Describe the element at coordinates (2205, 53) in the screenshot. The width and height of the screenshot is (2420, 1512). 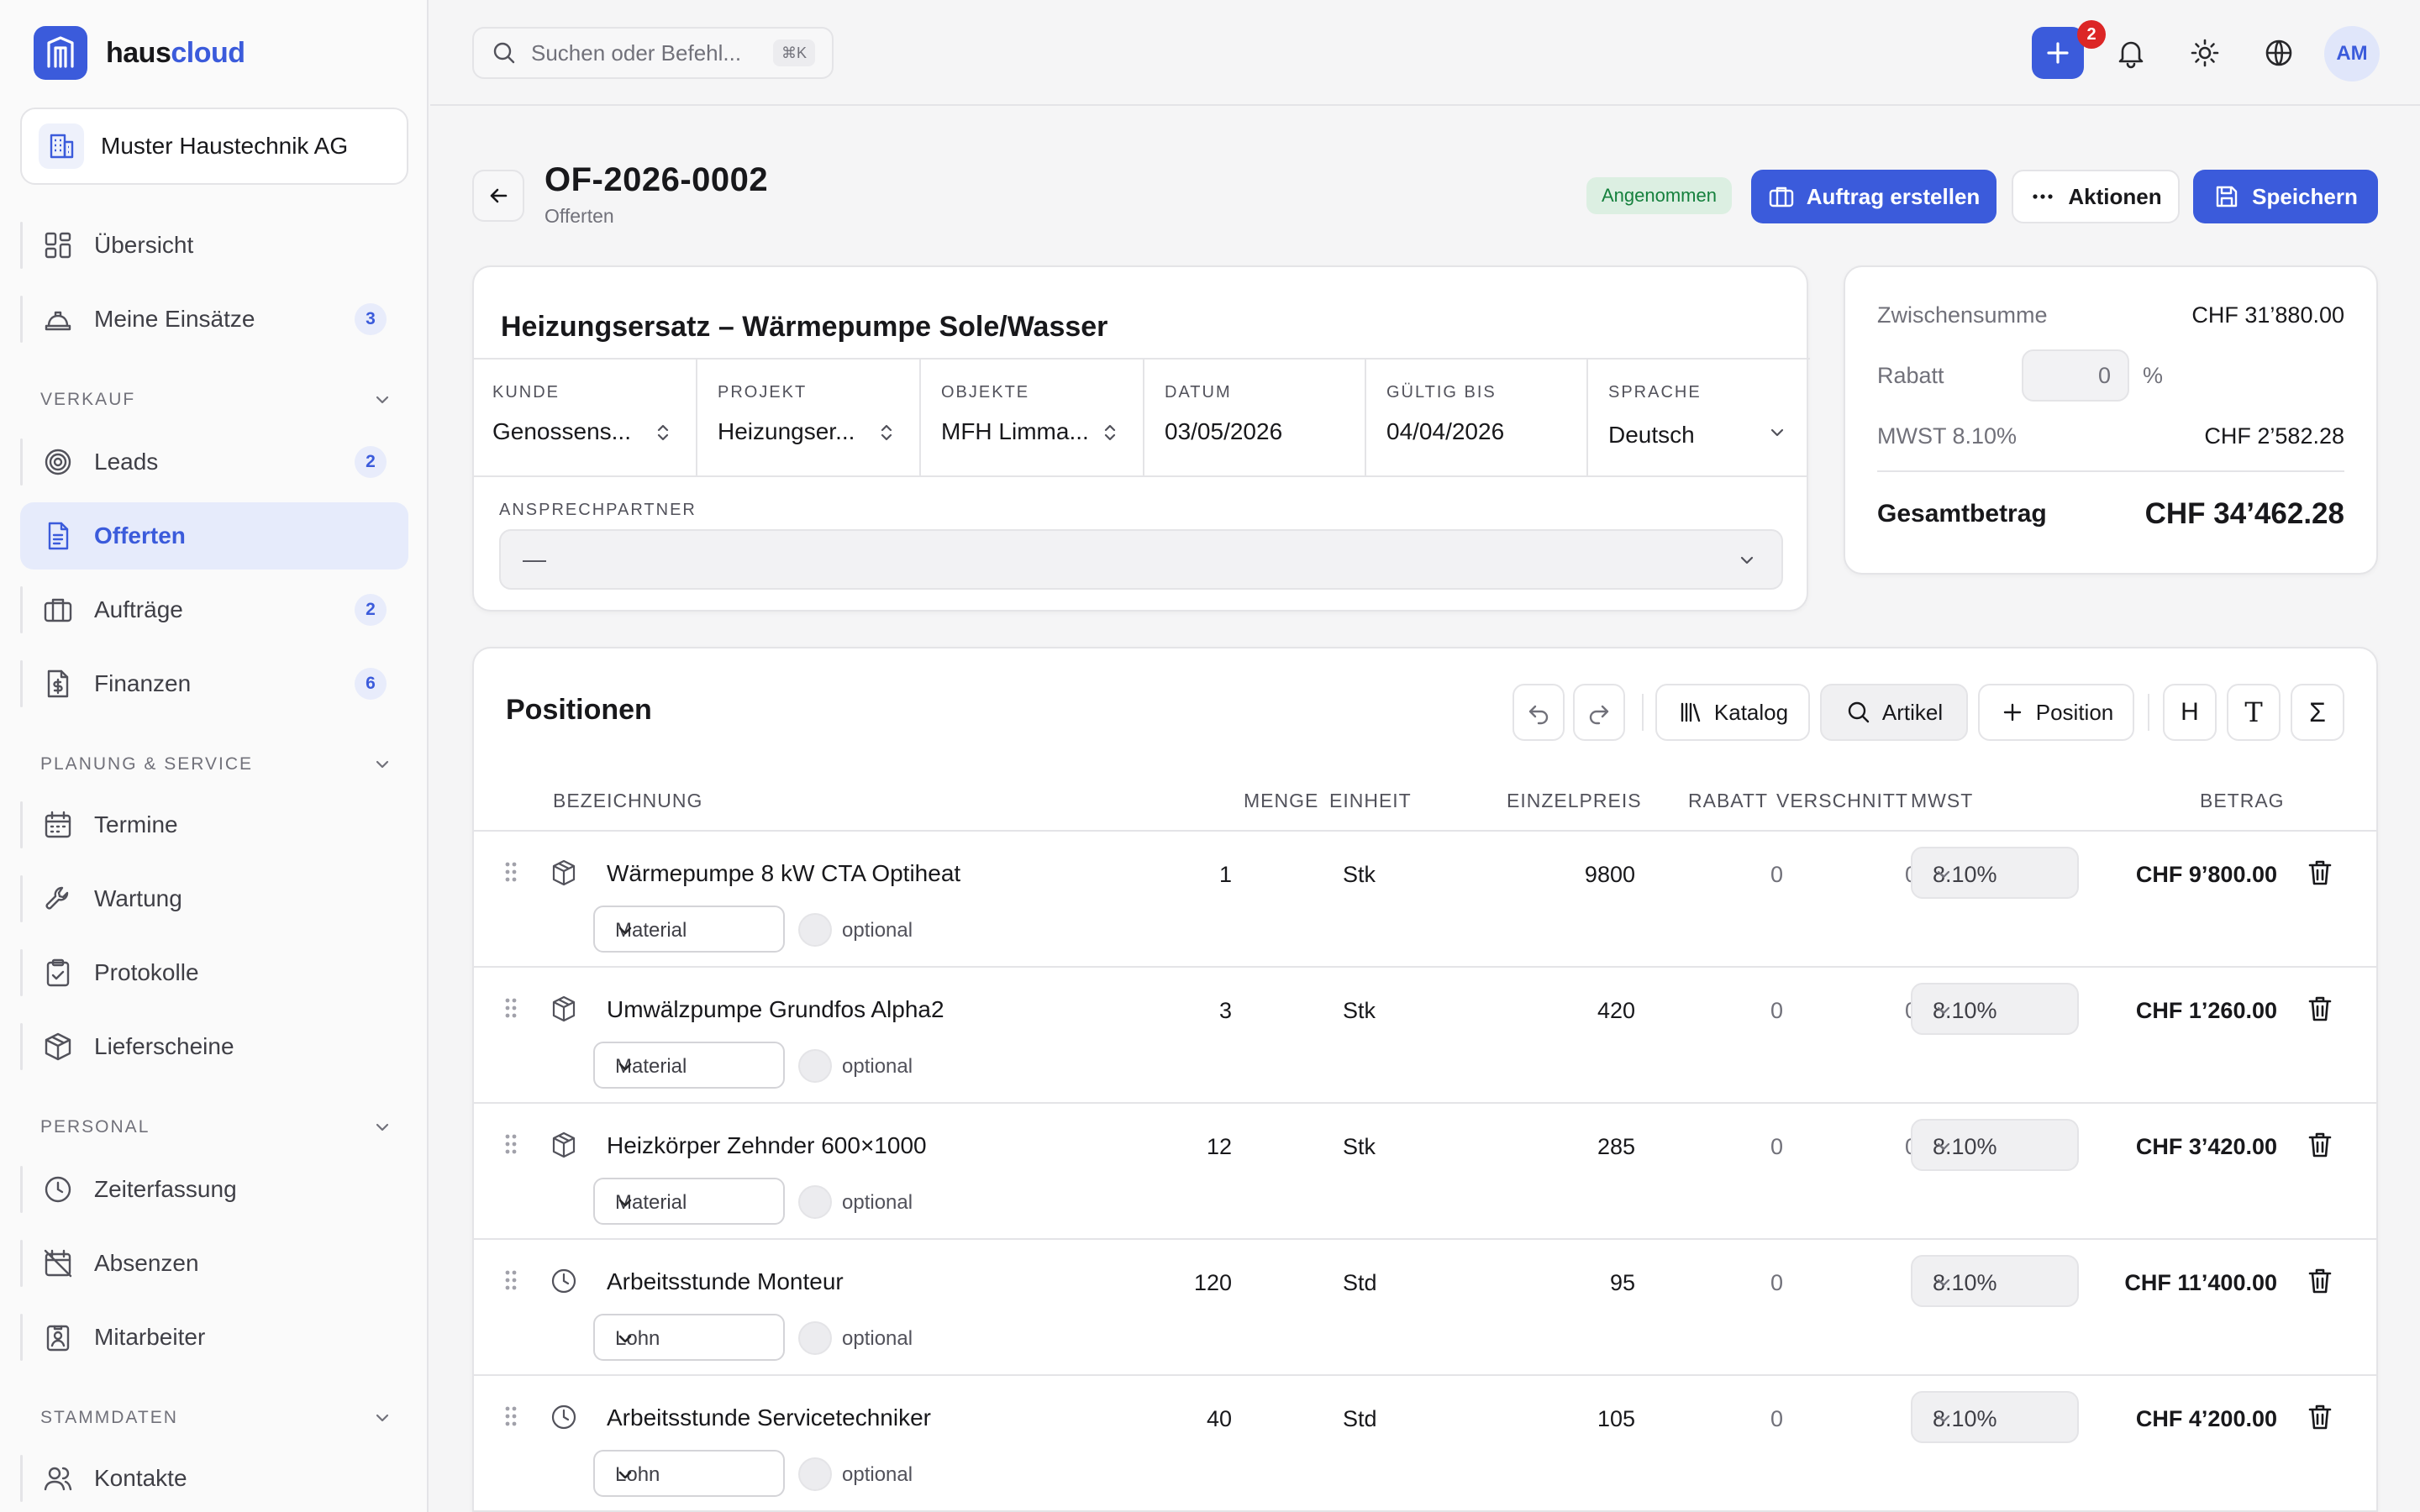
I see `theme-toggle-button` at that location.